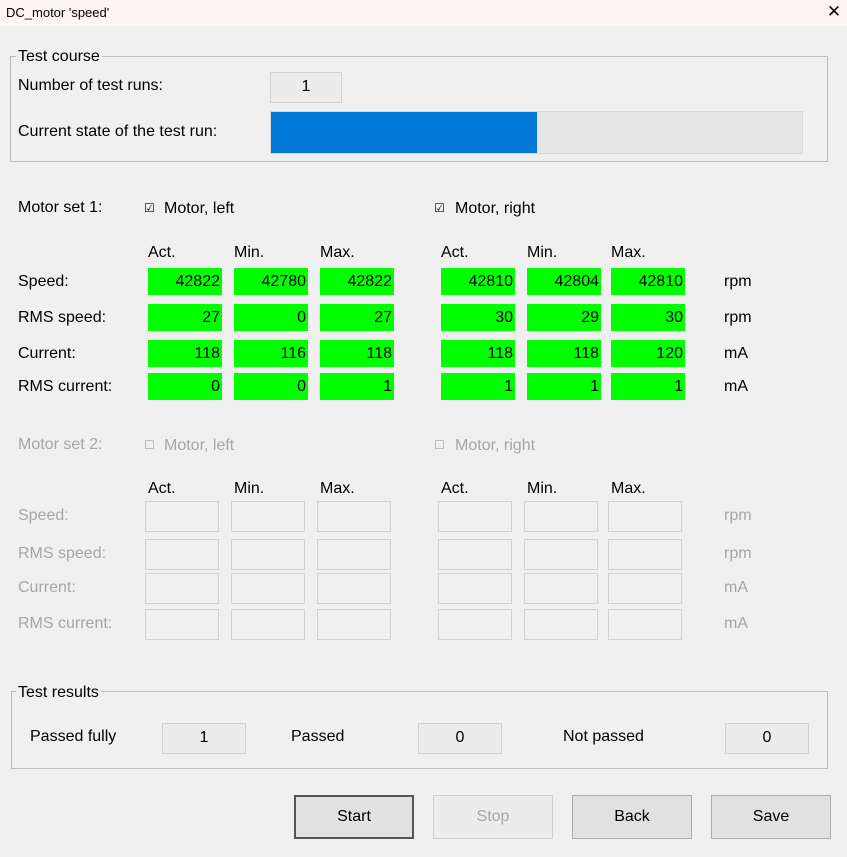 The width and height of the screenshot is (847, 857). Describe the element at coordinates (767, 738) in the screenshot. I see `not-passed-value: 0` at that location.